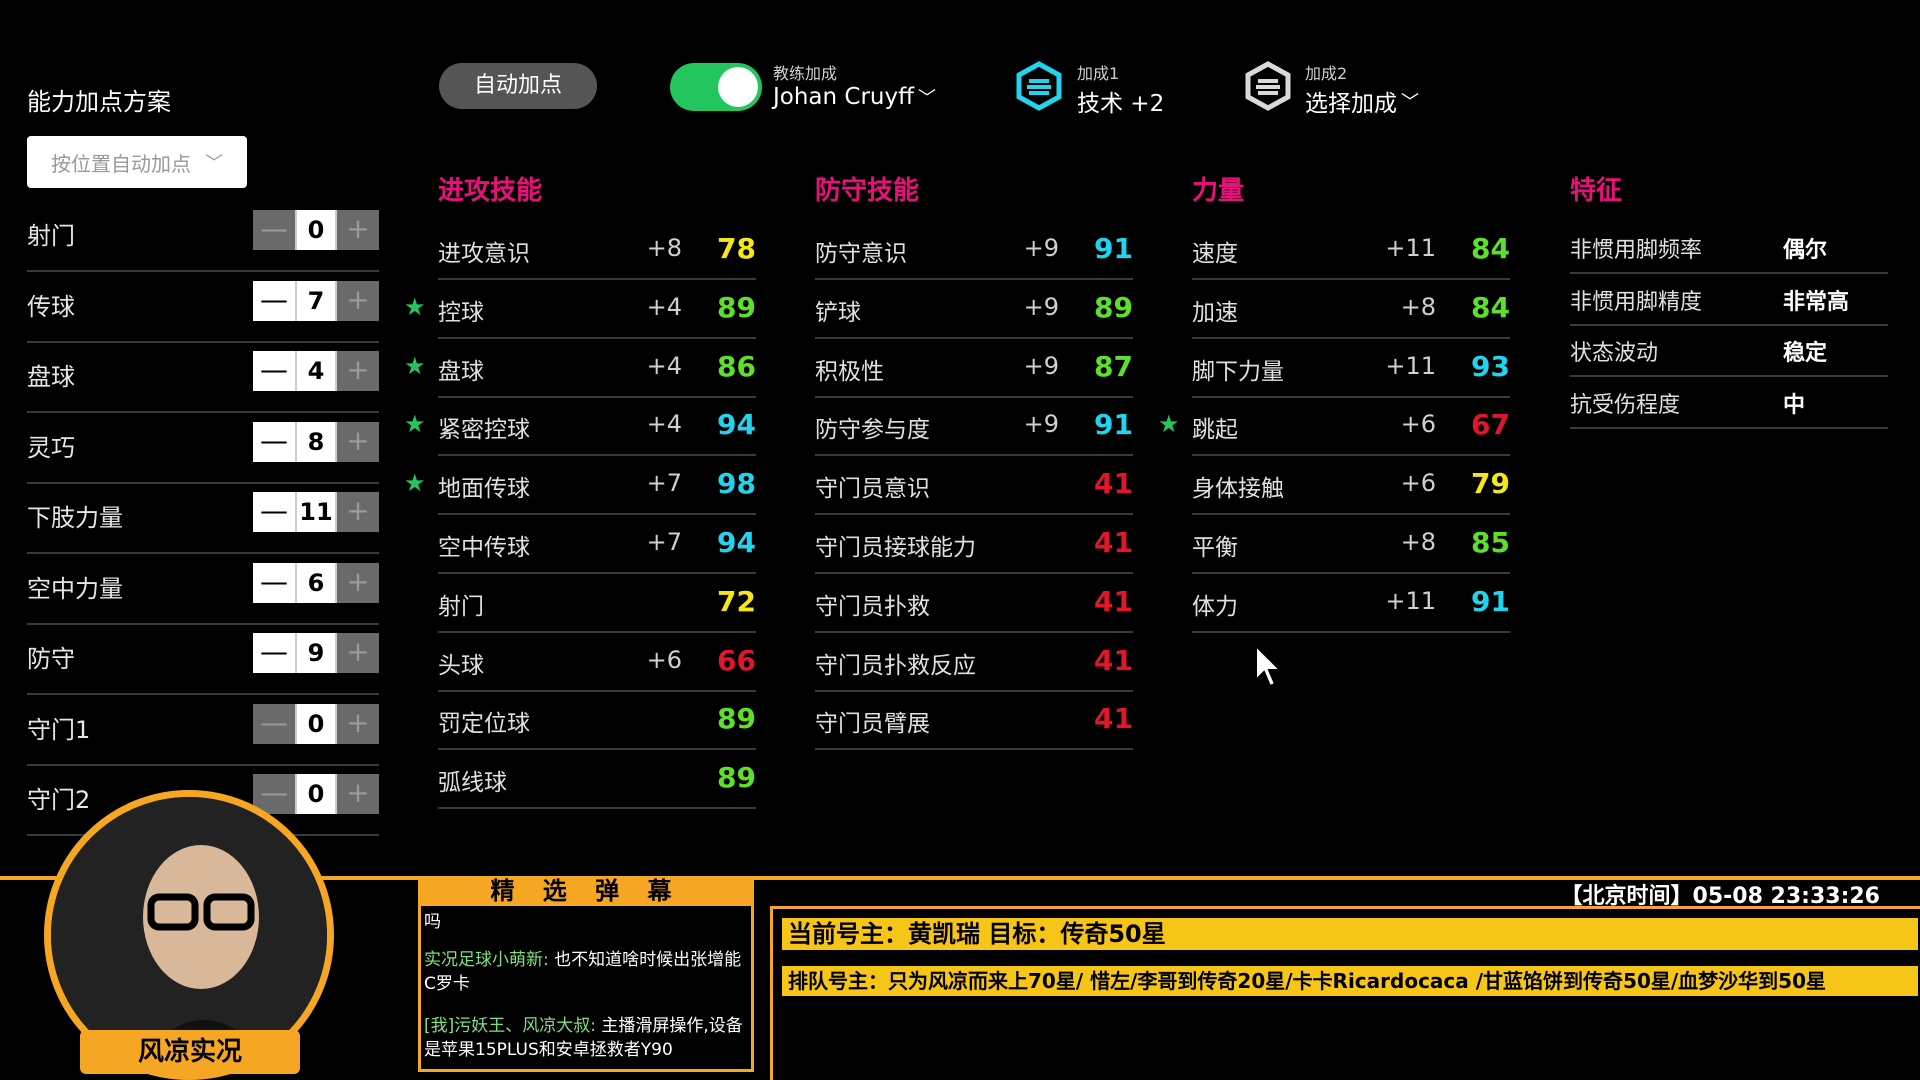 The image size is (1920, 1080). I want to click on coach-label: 教练加成, so click(805, 73).